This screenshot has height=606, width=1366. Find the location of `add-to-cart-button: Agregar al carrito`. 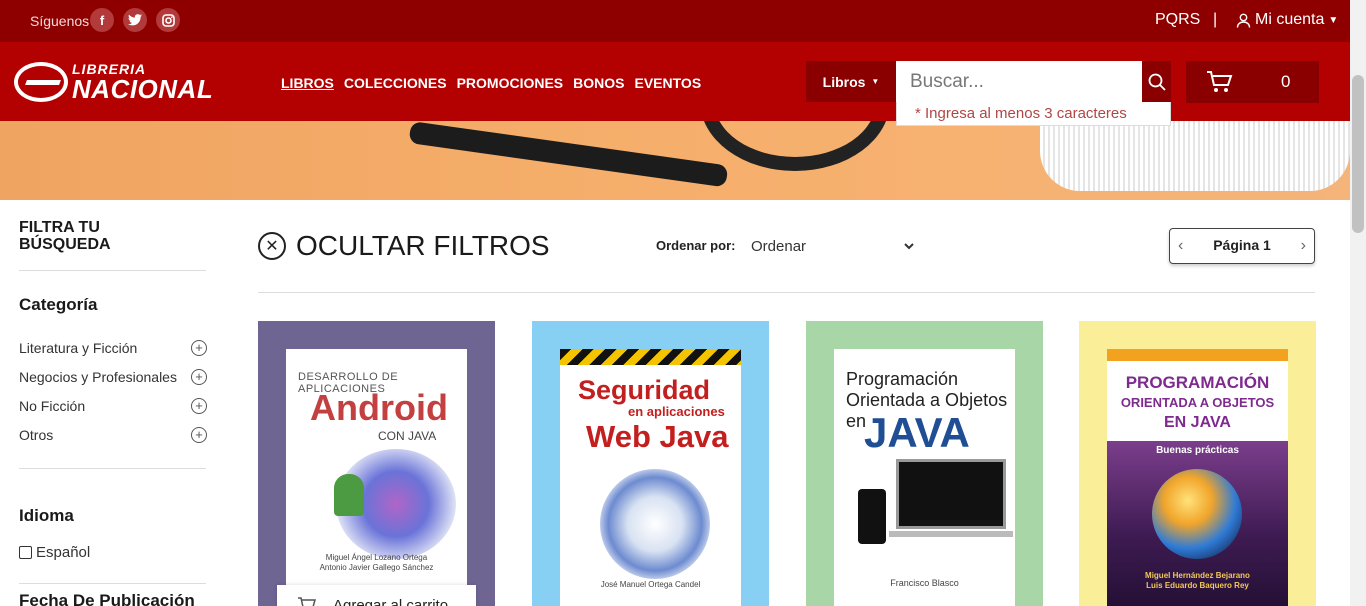

add-to-cart-button: Agregar al carrito is located at coordinates (376, 595).